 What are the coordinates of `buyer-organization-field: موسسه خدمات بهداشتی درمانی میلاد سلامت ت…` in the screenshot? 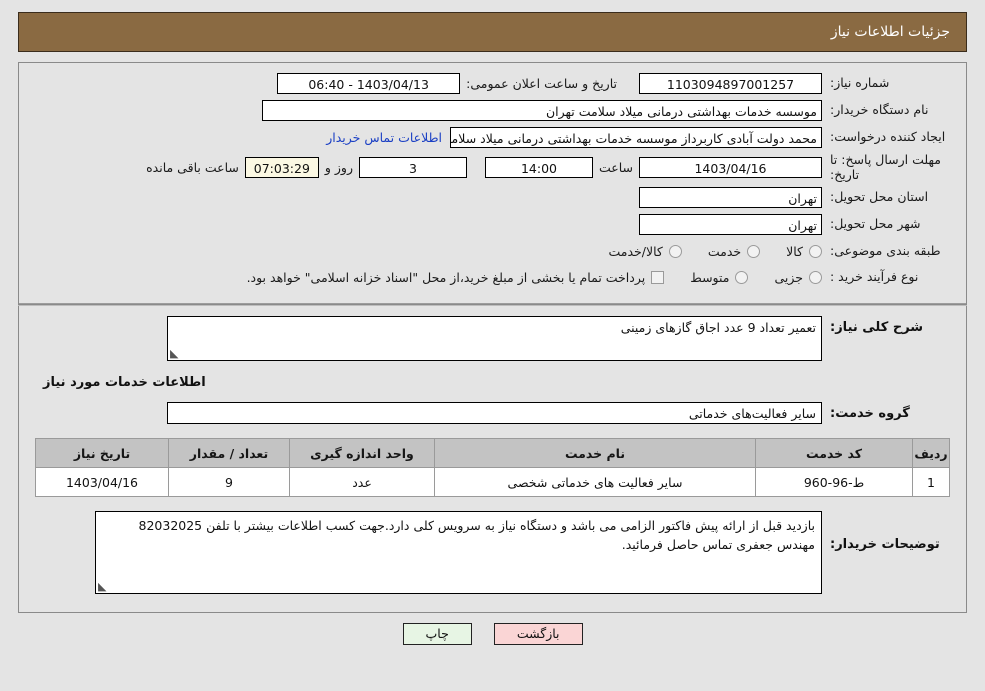 It's located at (542, 110).